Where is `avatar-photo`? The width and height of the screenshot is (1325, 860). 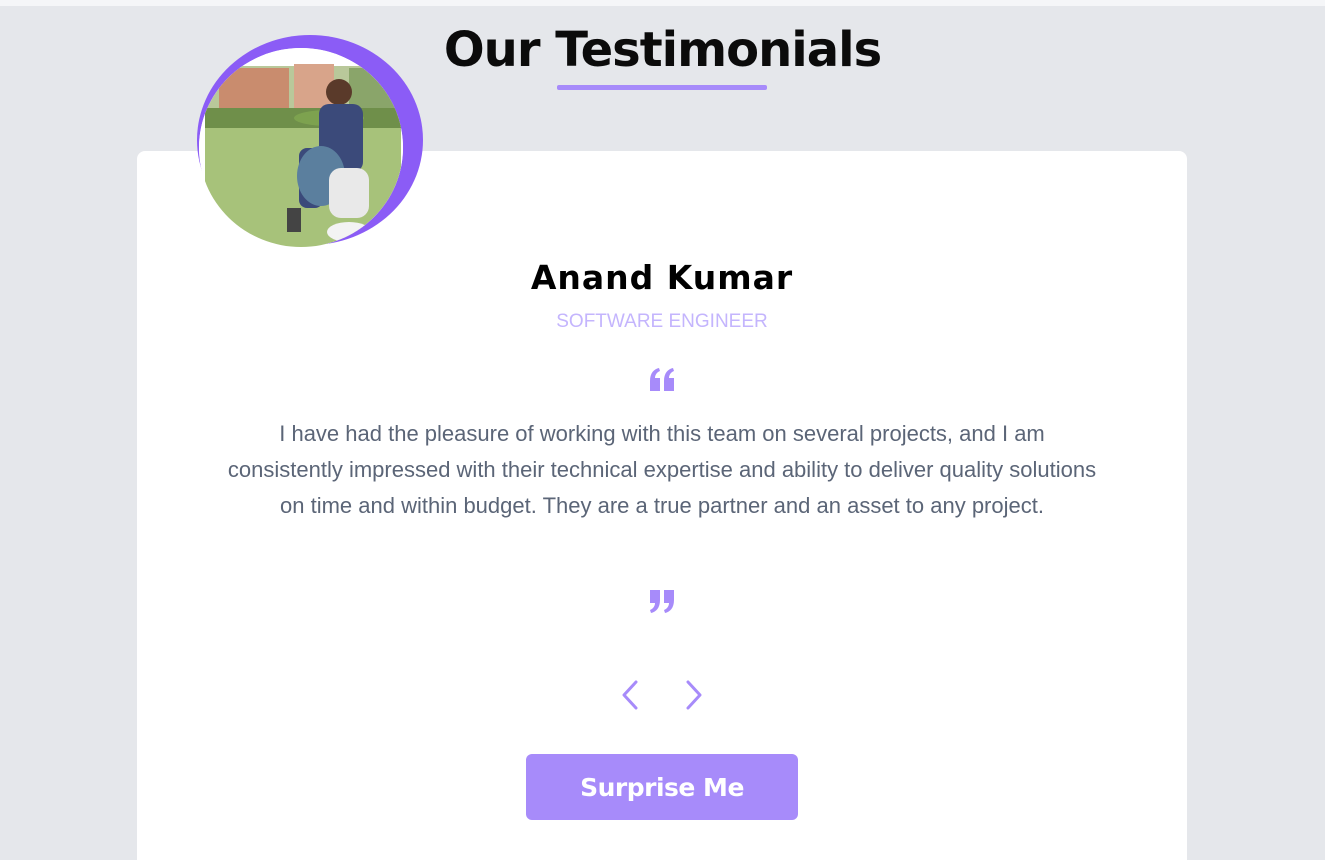 avatar-photo is located at coordinates (301, 147).